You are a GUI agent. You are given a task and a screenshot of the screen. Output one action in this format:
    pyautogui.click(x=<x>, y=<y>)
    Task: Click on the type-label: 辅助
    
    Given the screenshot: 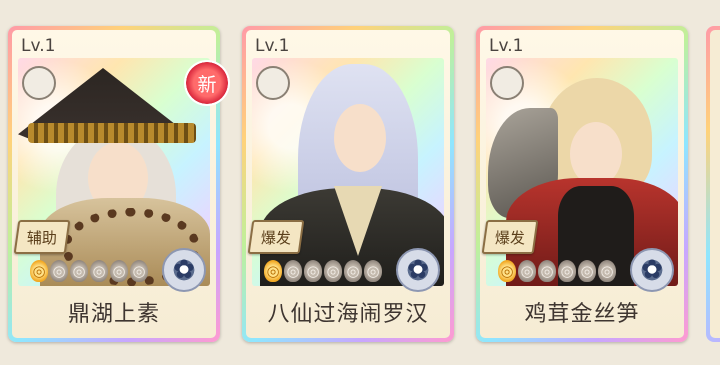 What is the action you would take?
    pyautogui.click(x=41, y=237)
    